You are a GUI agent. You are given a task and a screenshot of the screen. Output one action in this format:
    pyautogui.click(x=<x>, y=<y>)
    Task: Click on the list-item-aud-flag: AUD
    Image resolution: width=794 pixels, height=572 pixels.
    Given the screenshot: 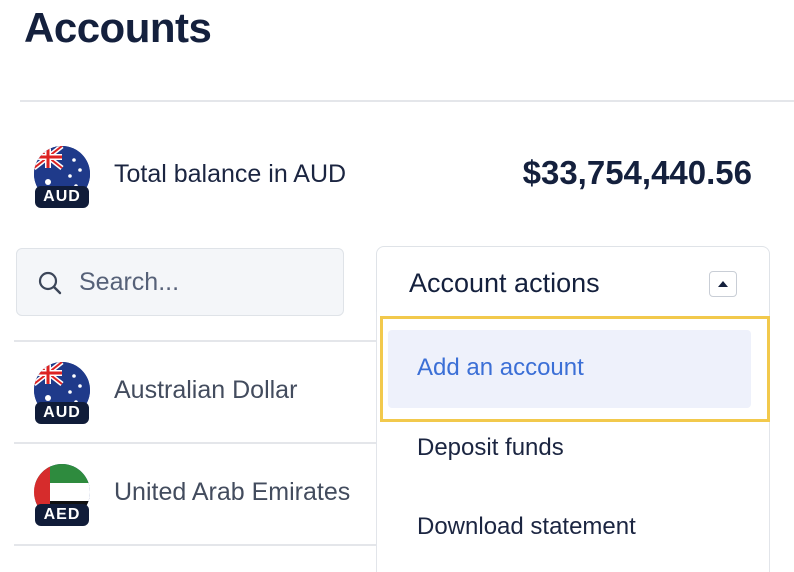 What is the action you would take?
    pyautogui.click(x=62, y=393)
    